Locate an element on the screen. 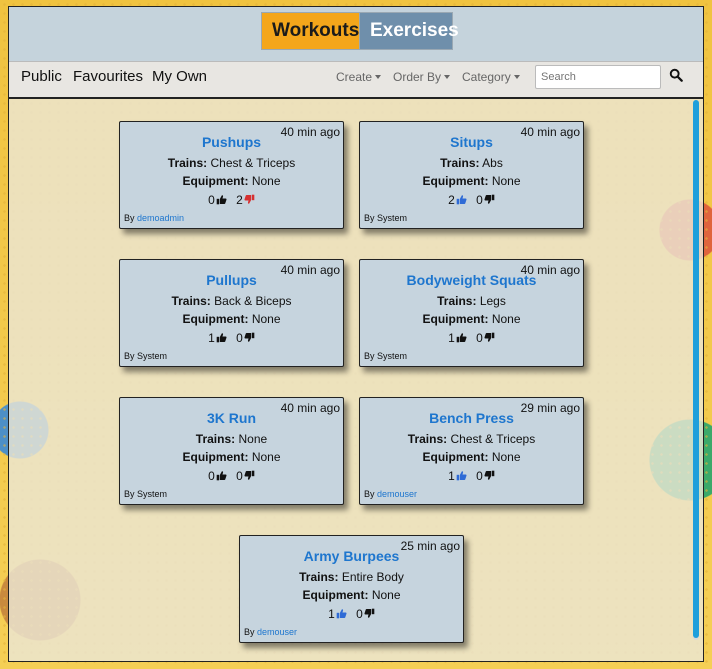  card-title: Pushups is located at coordinates (231, 142).